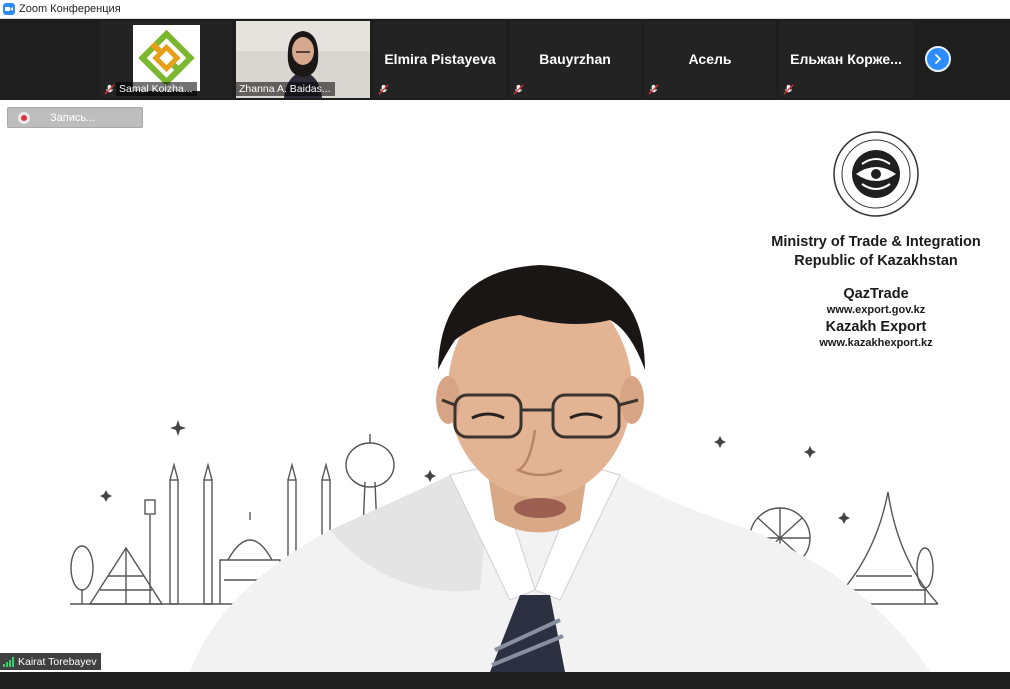 This screenshot has width=1010, height=689. I want to click on title-bar: Zoom Конференция, so click(505, 9).